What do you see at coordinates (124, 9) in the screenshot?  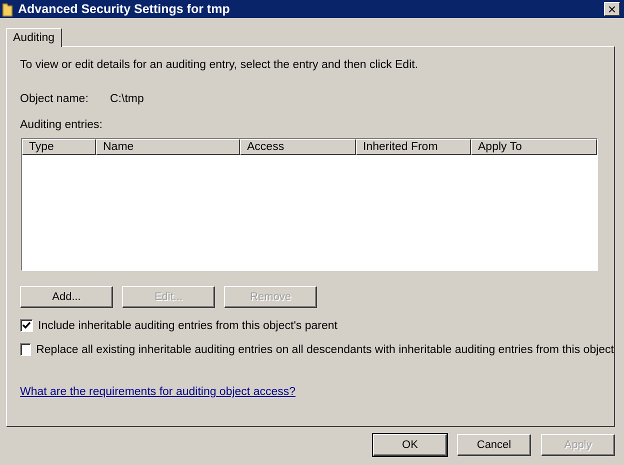 I see `window-title: Advanced Security Settings for tmp` at bounding box center [124, 9].